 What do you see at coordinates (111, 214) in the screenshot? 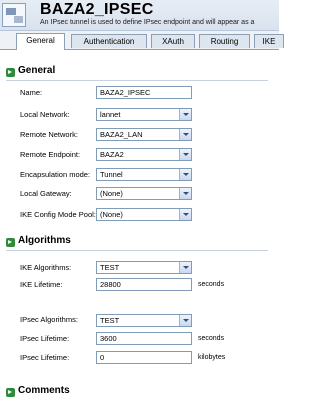
I see `ike-config-mode-pool-value: (None)` at bounding box center [111, 214].